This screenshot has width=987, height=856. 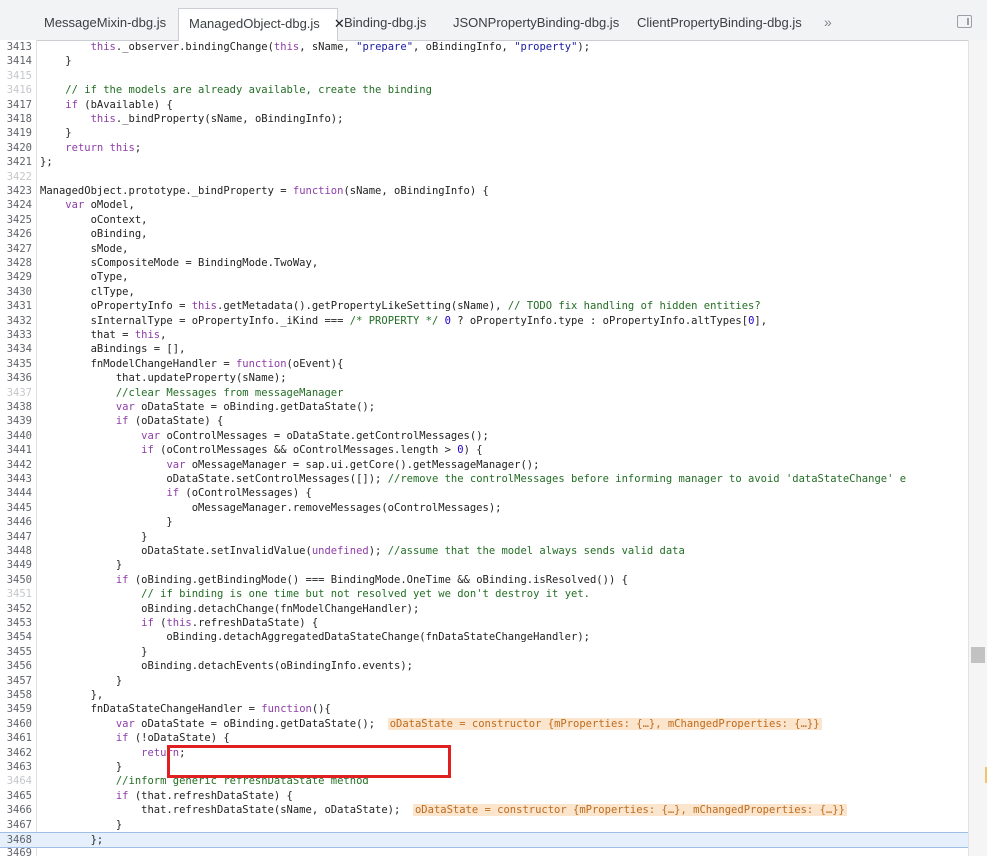 What do you see at coordinates (977, 448) in the screenshot?
I see `vertical-scrollbar` at bounding box center [977, 448].